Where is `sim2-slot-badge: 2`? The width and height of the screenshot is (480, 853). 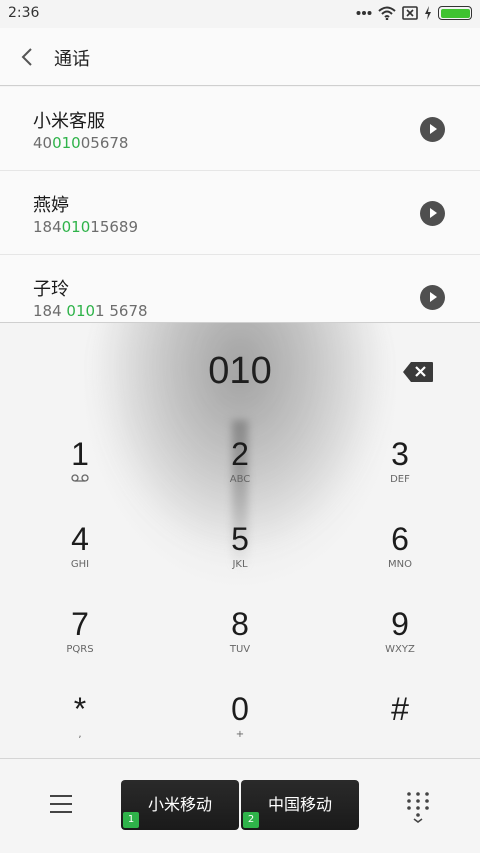
sim2-slot-badge: 2 is located at coordinates (251, 820).